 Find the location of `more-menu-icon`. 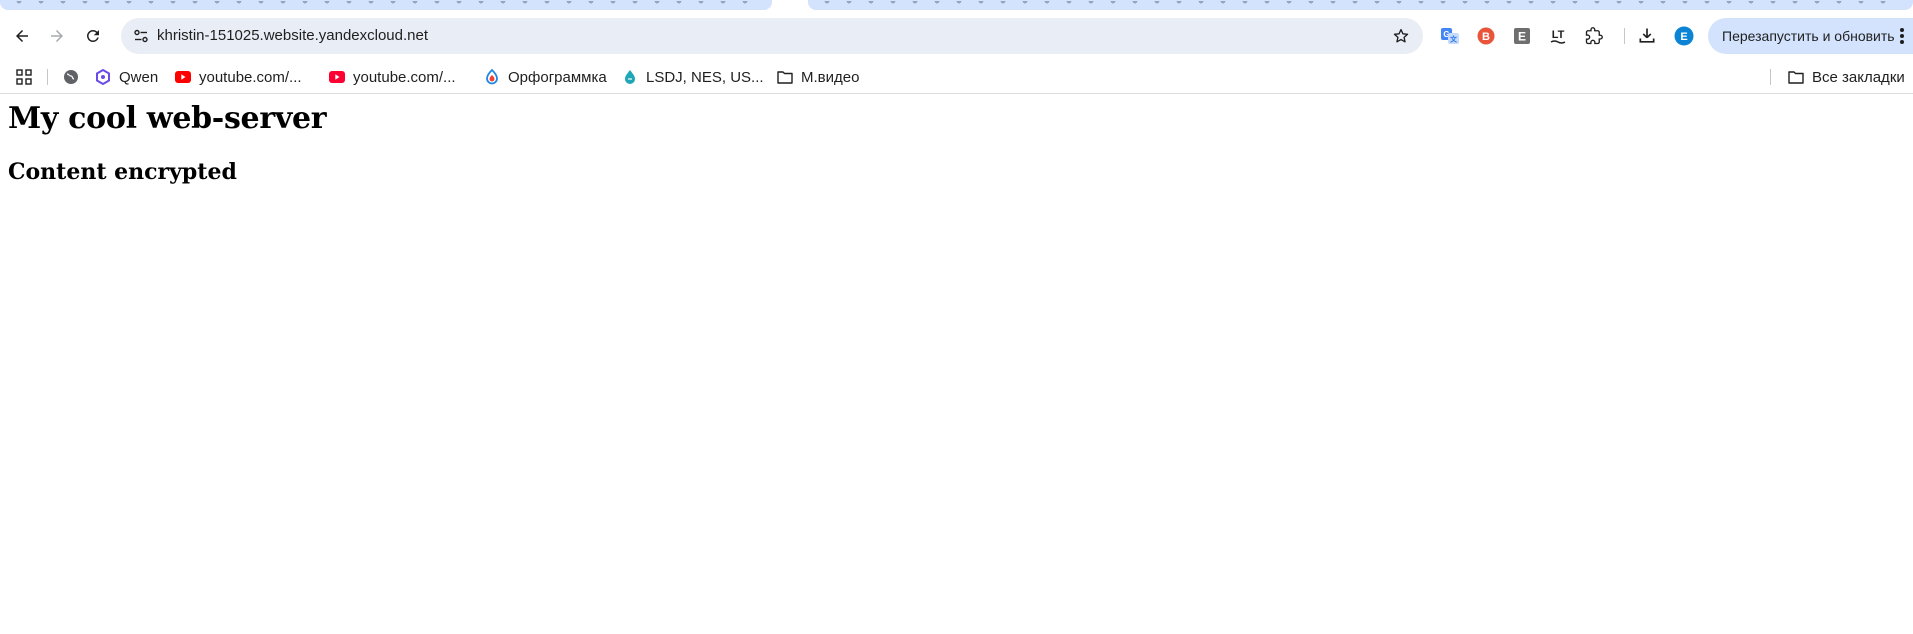

more-menu-icon is located at coordinates (1902, 36).